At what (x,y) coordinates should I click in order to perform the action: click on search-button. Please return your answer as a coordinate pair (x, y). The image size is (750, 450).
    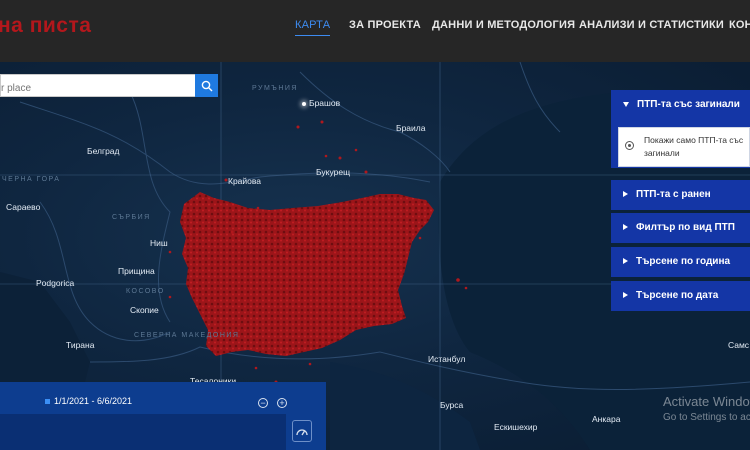
    Looking at the image, I should click on (206, 85).